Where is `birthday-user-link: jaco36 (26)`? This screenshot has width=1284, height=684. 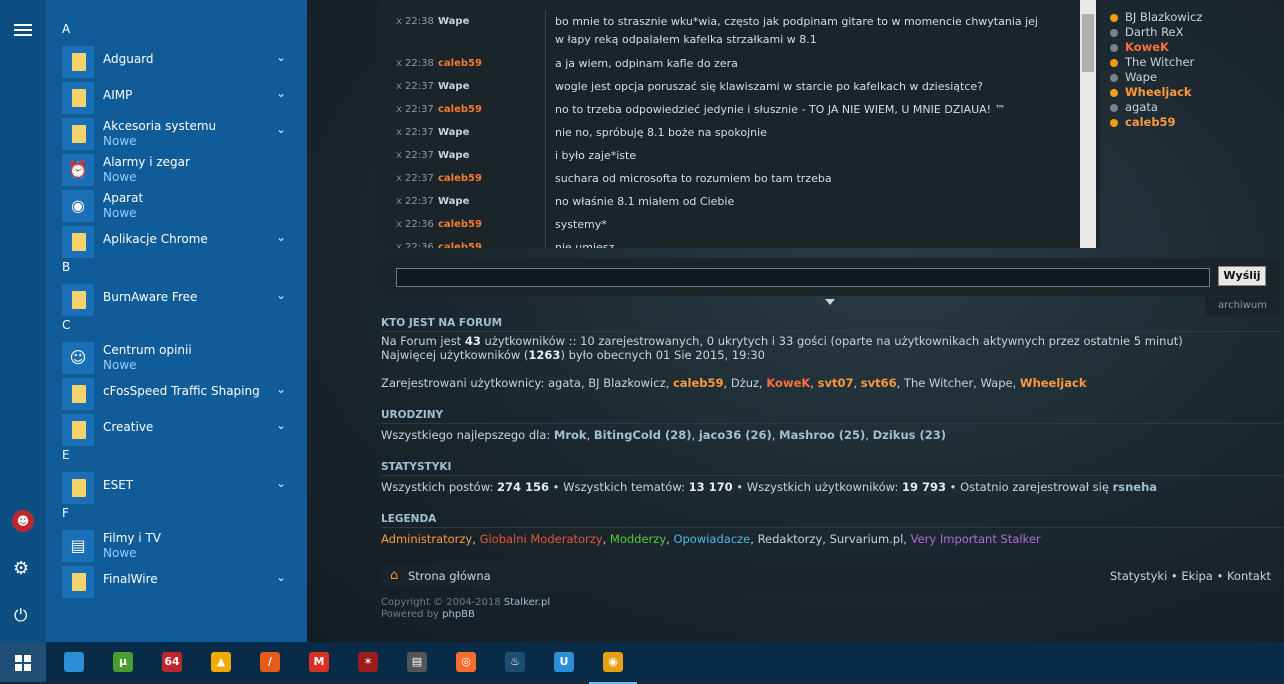
birthday-user-link: jaco36 (26) is located at coordinates (735, 435).